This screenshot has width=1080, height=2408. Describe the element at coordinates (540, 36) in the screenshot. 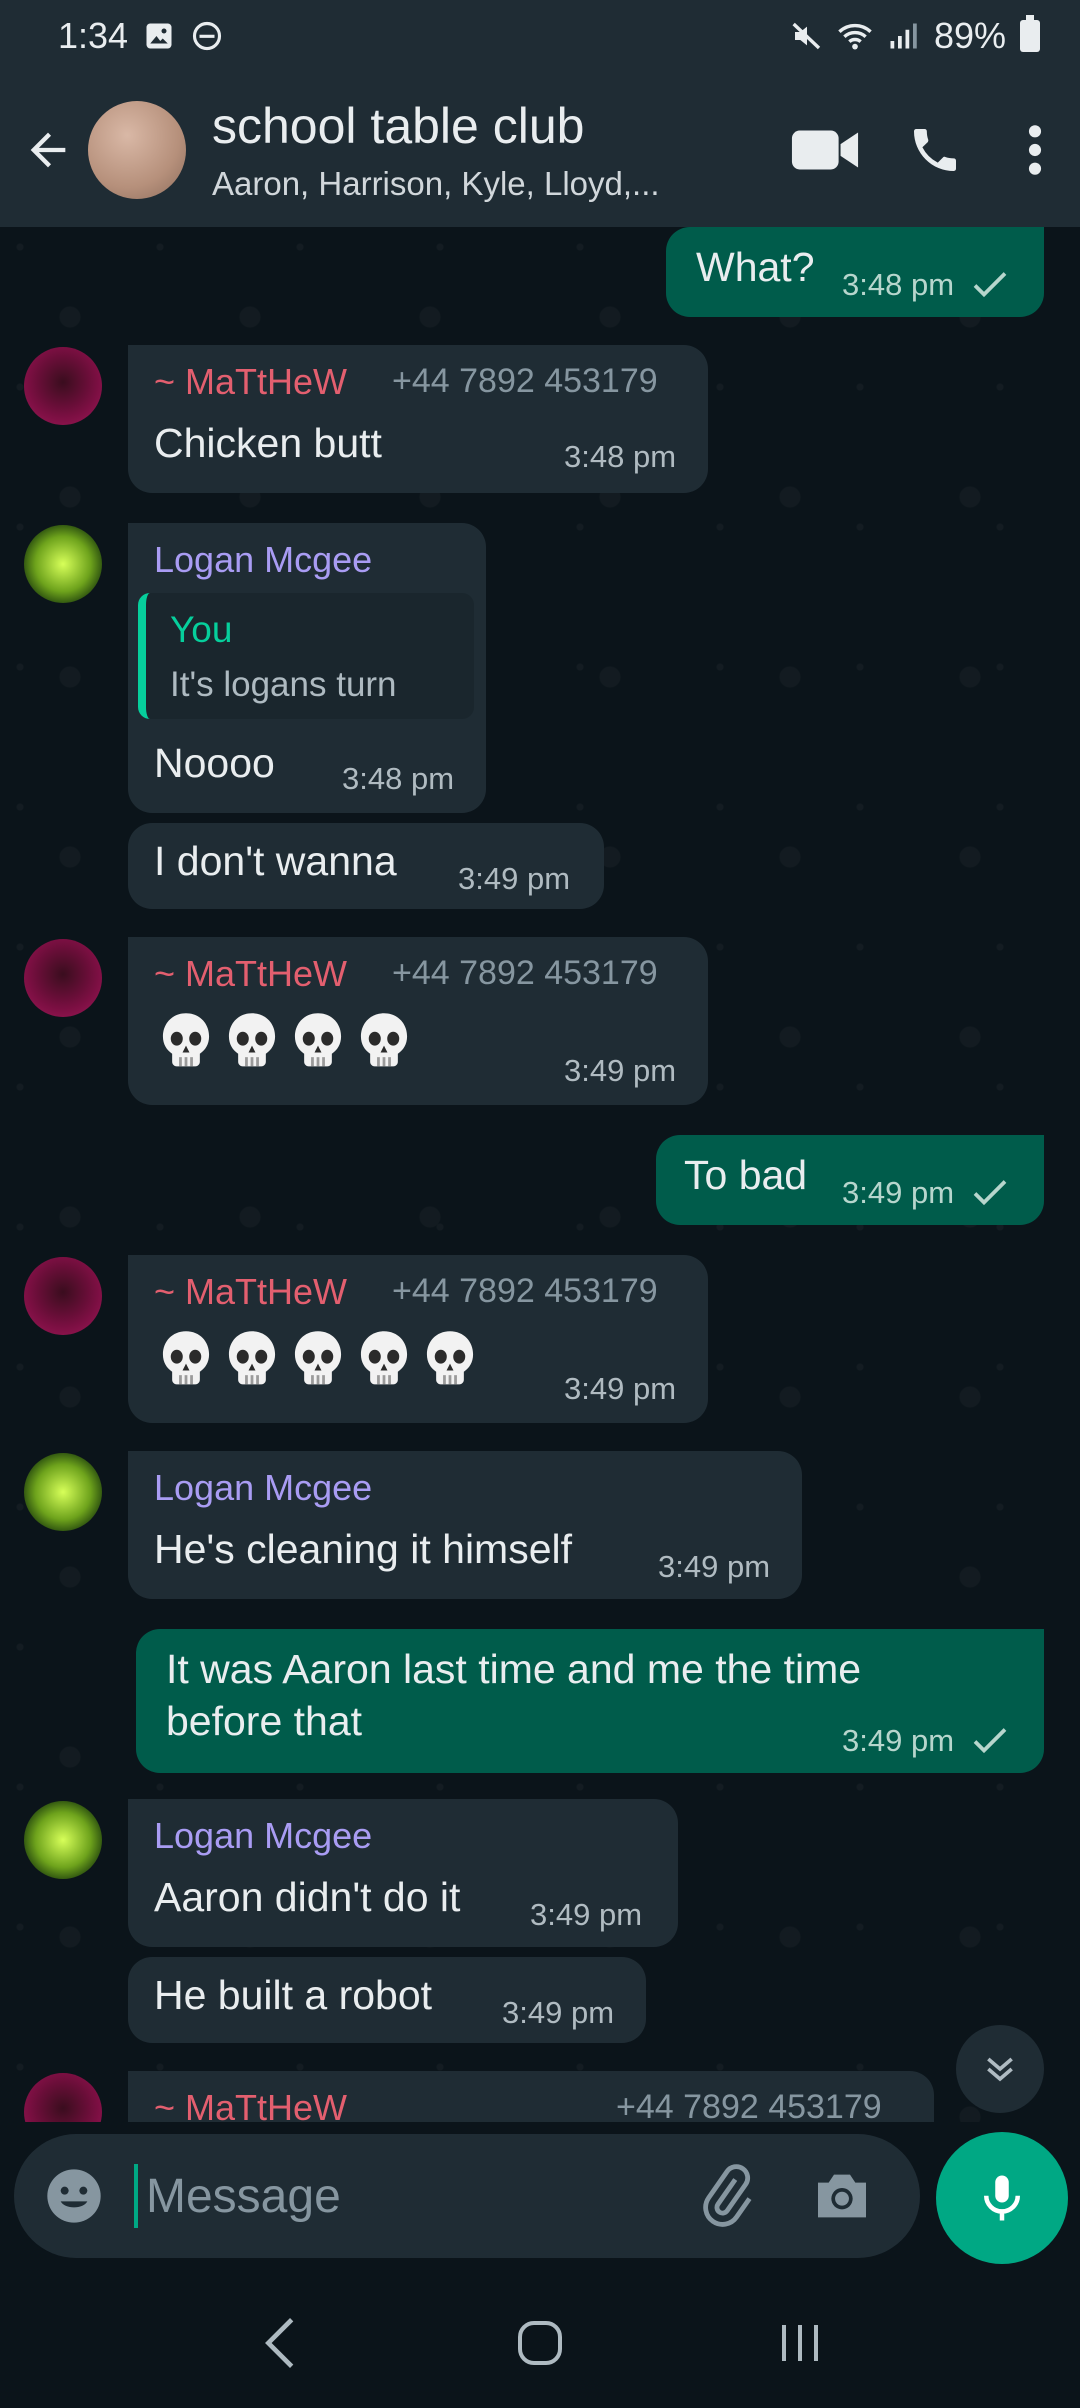

I see `status-bar: 1:34 89%` at that location.